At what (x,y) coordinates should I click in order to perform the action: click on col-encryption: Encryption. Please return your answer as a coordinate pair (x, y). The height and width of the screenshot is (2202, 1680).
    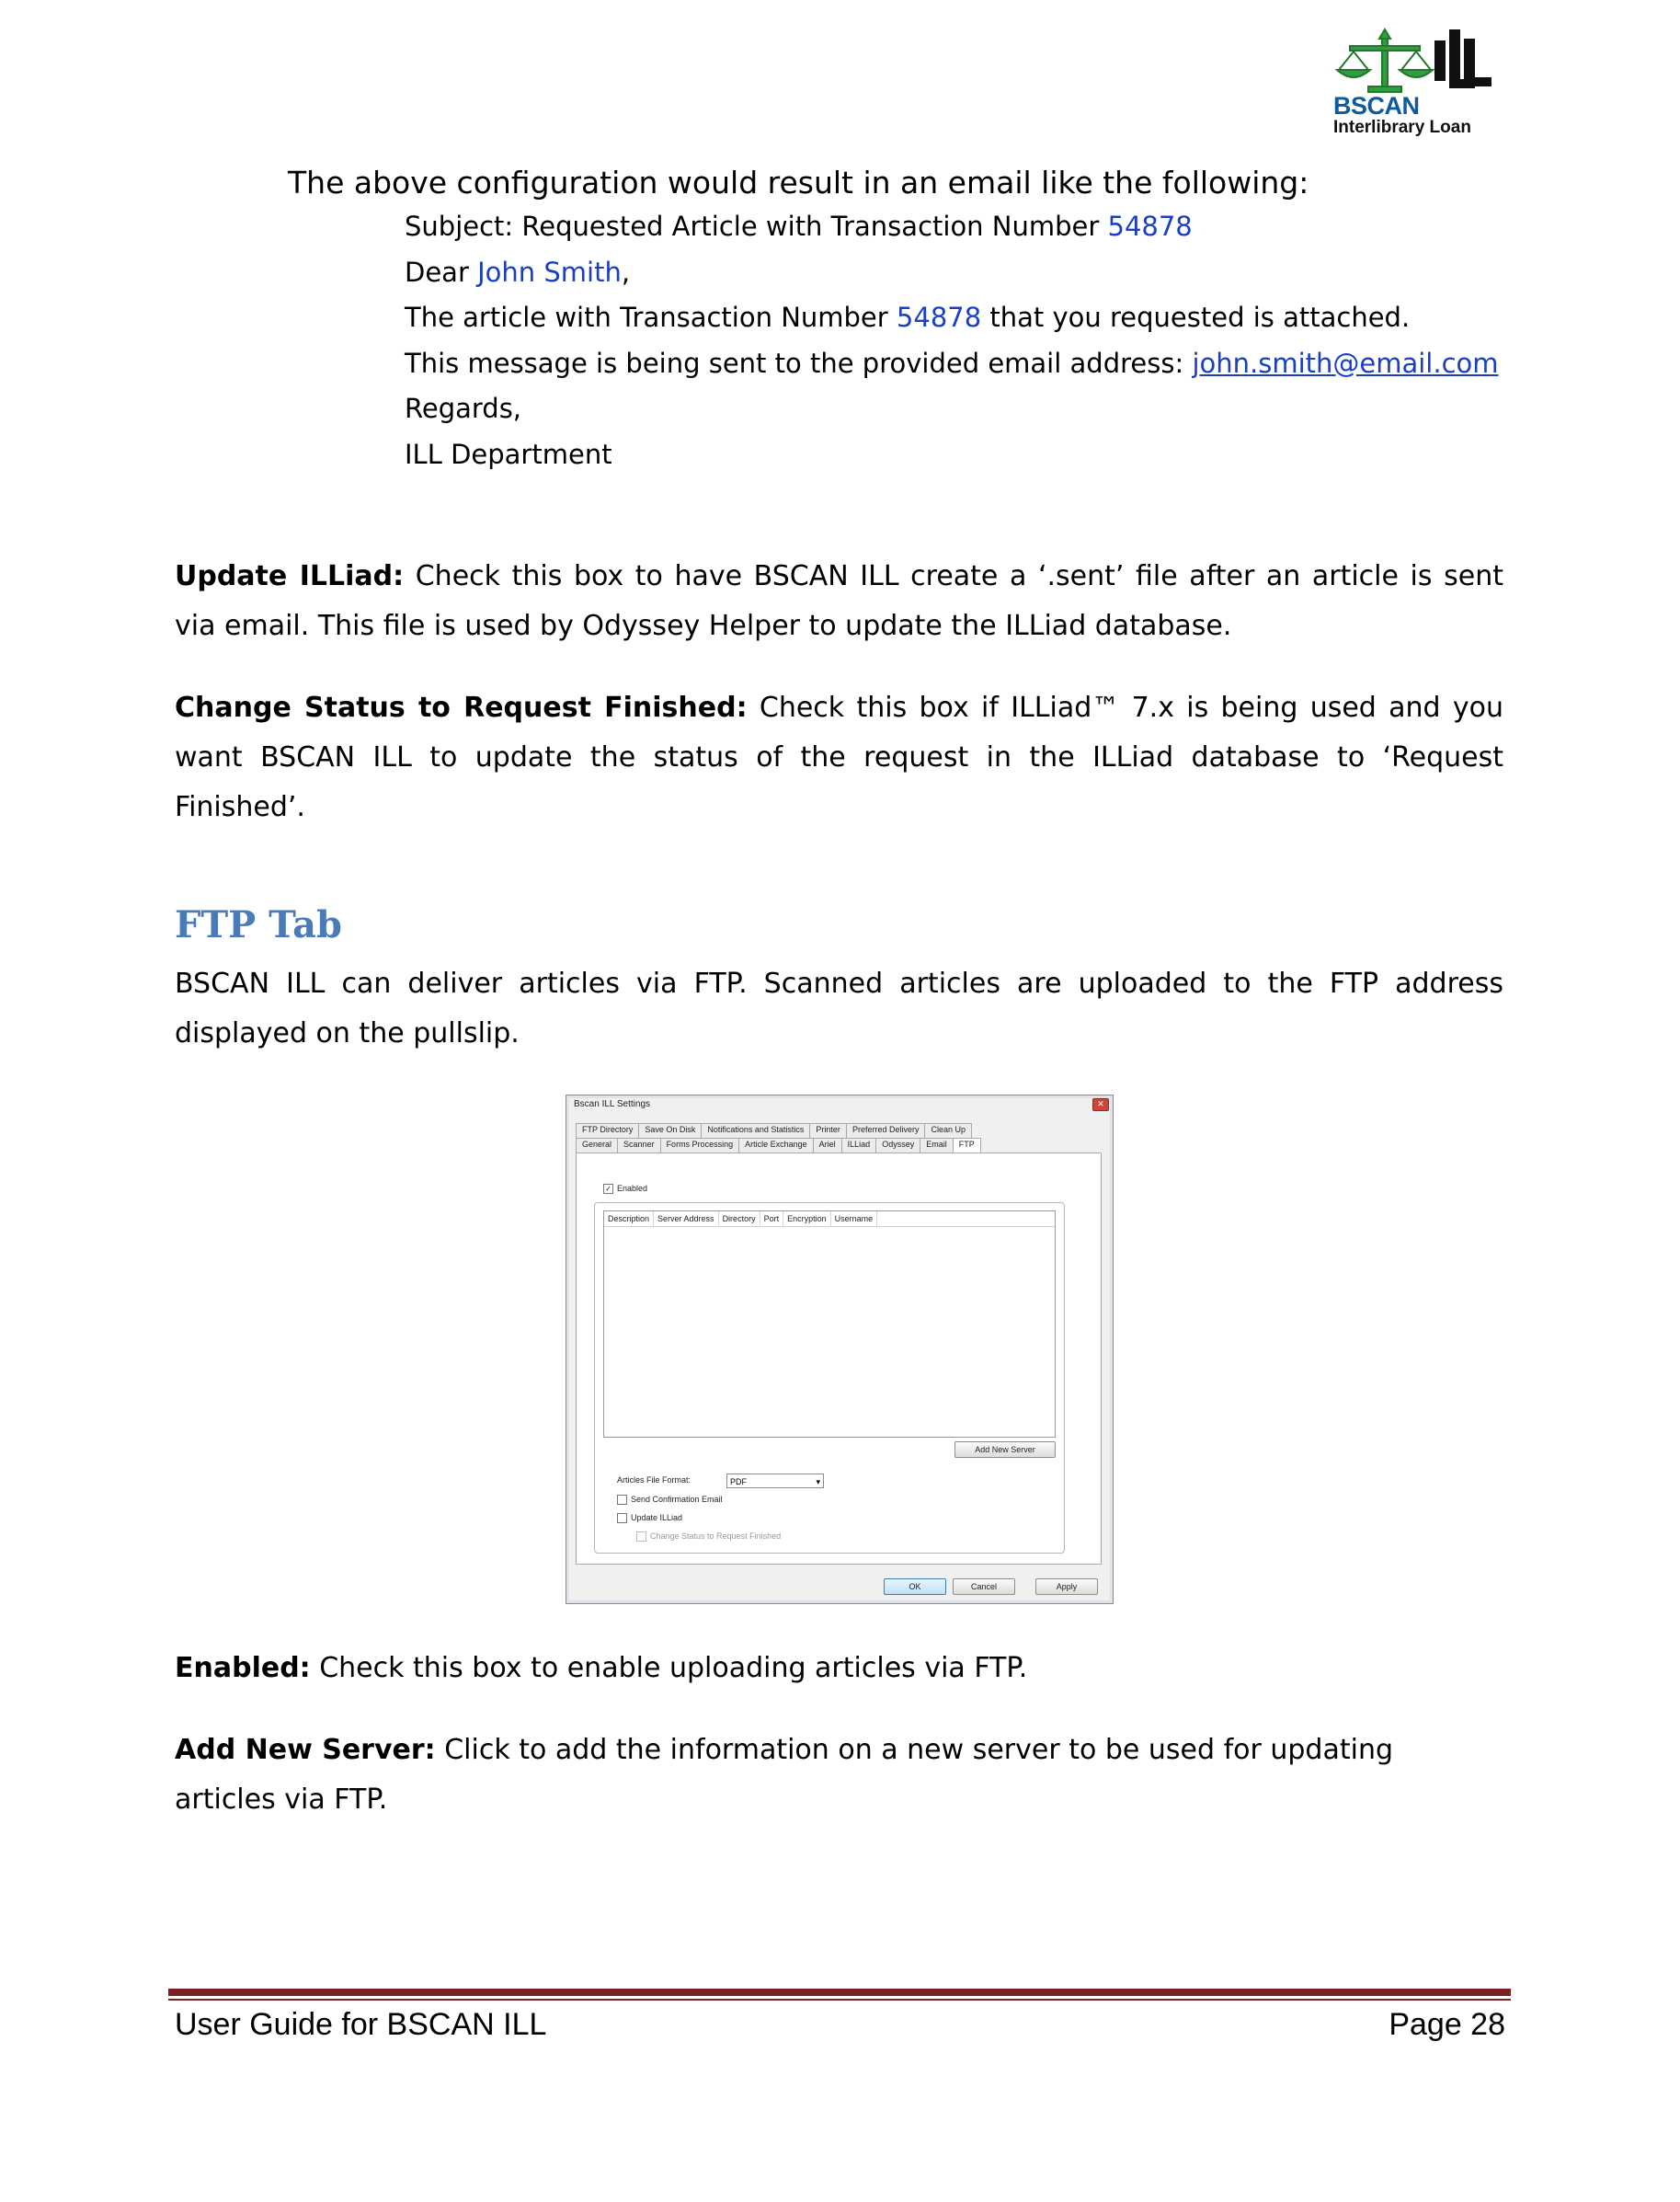
    Looking at the image, I should click on (807, 1218).